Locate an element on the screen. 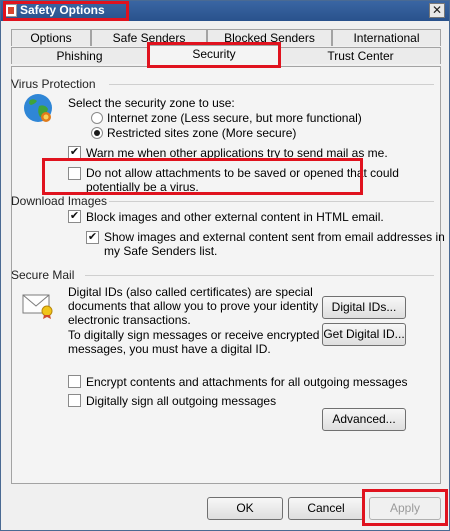 The image size is (450, 531). show-safe-senders-images-checkbox: ✔ is located at coordinates (92, 237).